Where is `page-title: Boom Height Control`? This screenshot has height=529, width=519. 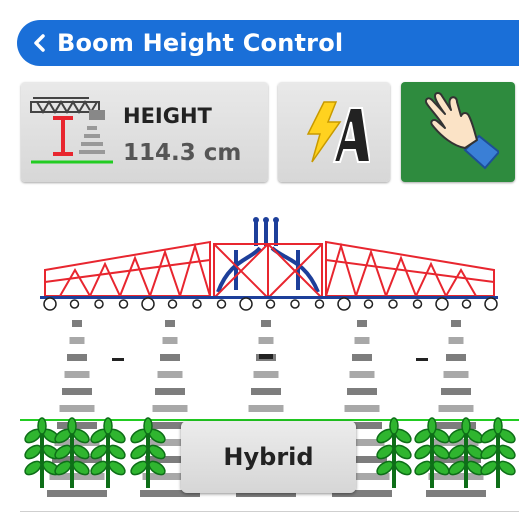 page-title: Boom Height Control is located at coordinates (200, 43).